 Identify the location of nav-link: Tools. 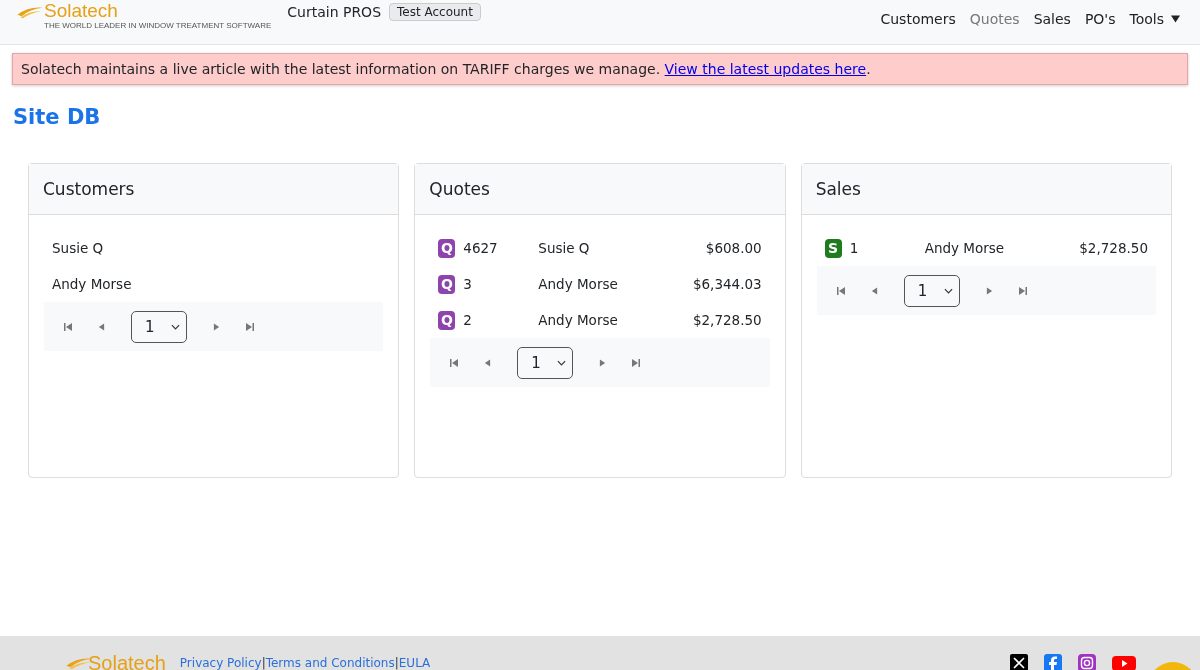
(1154, 19).